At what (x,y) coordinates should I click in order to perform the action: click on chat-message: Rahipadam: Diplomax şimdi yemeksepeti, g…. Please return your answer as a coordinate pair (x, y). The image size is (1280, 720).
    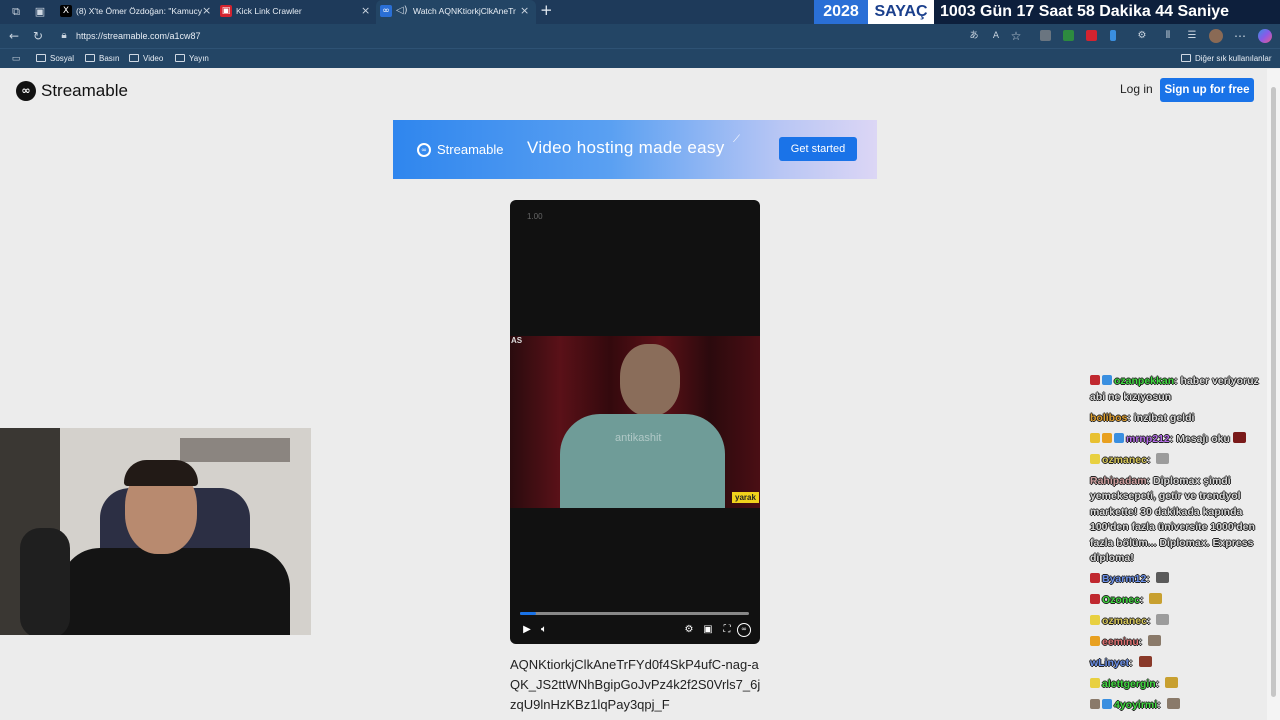
    Looking at the image, I should click on (1172, 519).